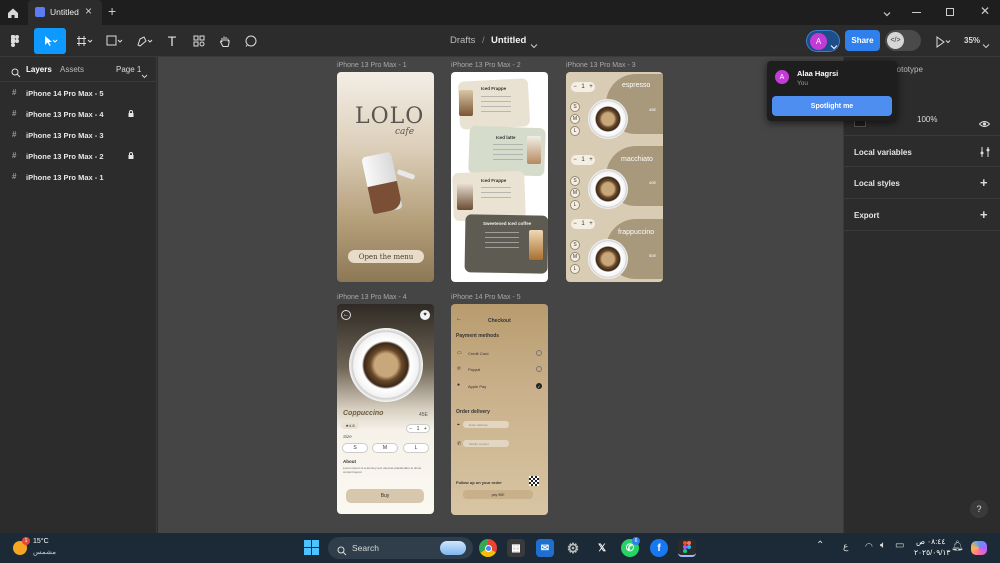 The height and width of the screenshot is (563, 1000). I want to click on layer-item: # iPhone 14 Pro Max - 5, so click(78, 93).